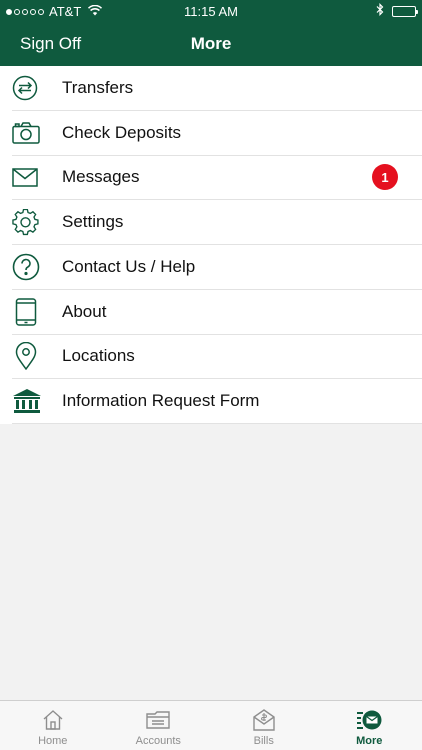 The height and width of the screenshot is (750, 422). What do you see at coordinates (122, 132) in the screenshot?
I see `menu-label-check-deposits: Check Deposits` at bounding box center [122, 132].